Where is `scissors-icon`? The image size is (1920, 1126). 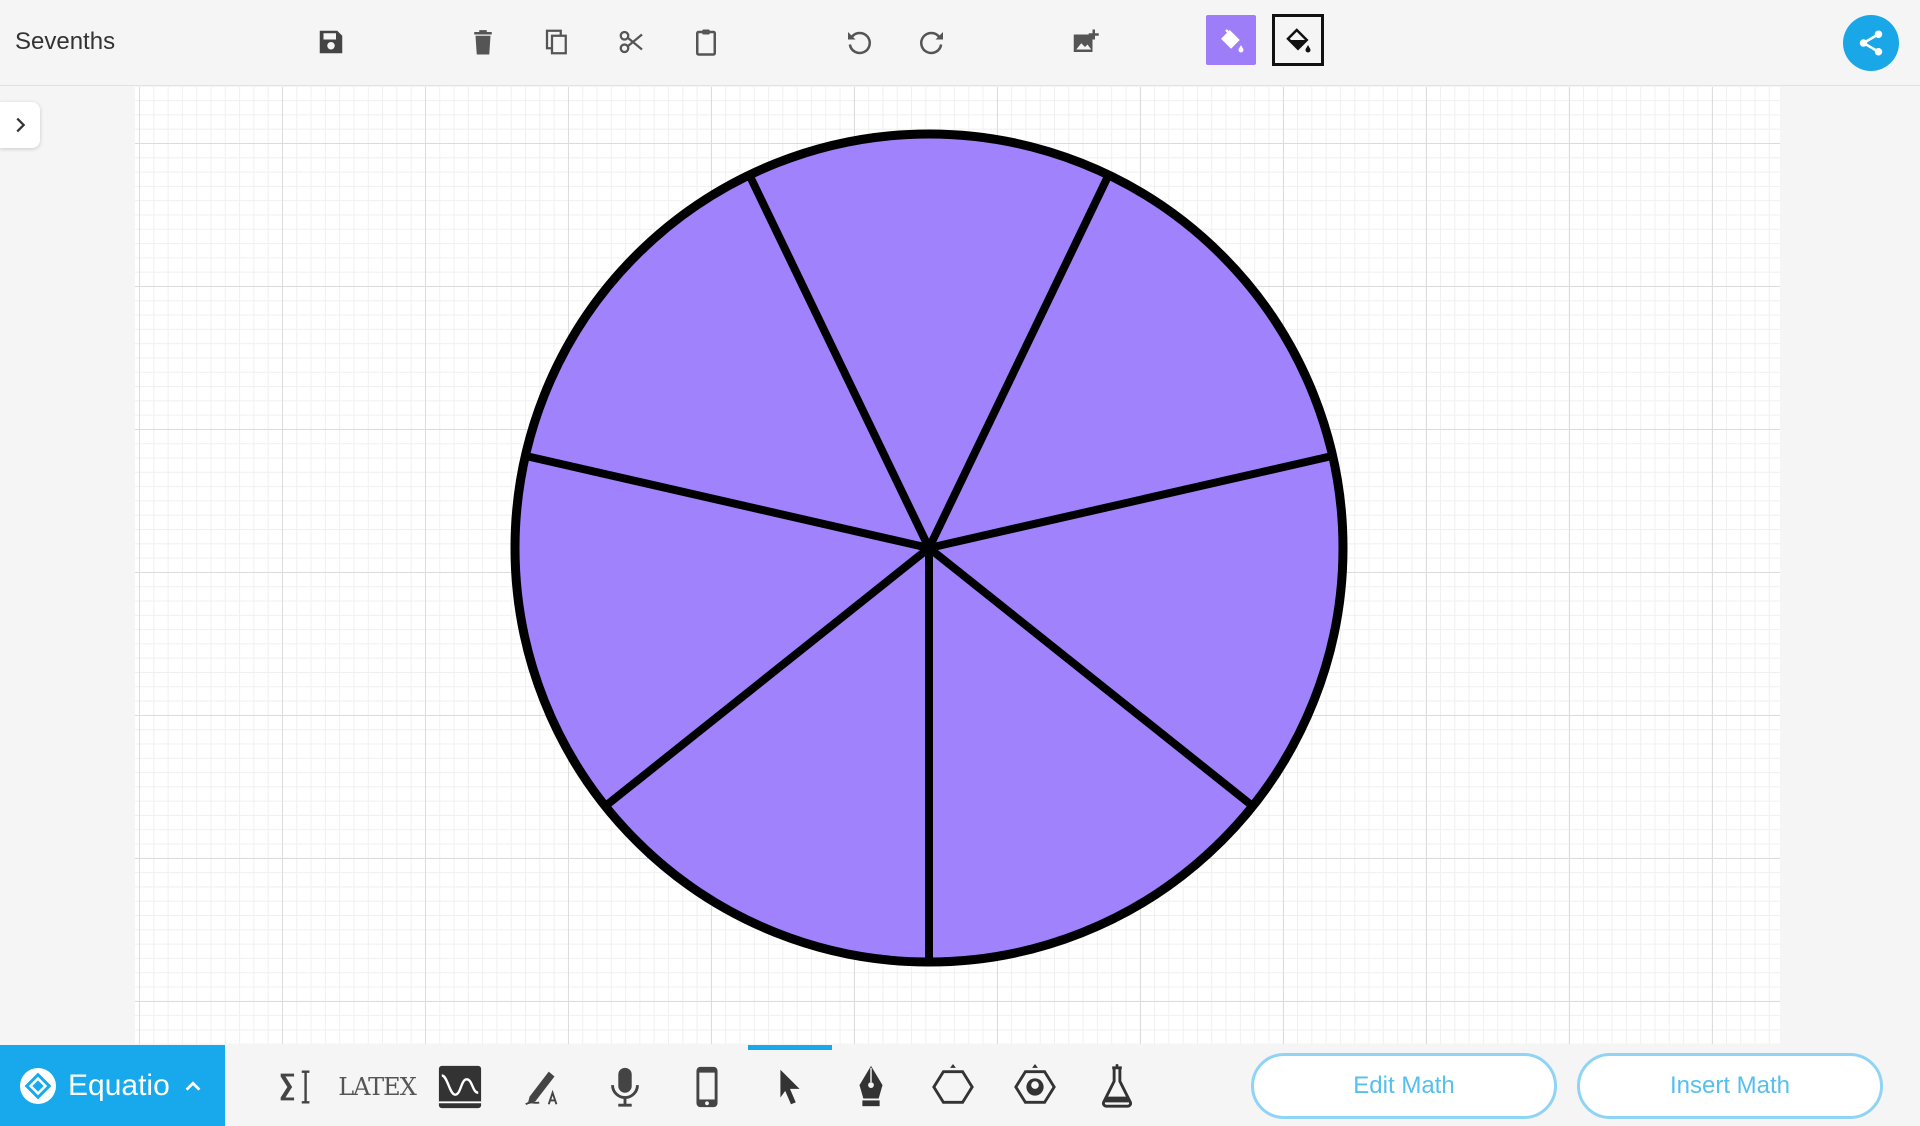
scissors-icon is located at coordinates (631, 42).